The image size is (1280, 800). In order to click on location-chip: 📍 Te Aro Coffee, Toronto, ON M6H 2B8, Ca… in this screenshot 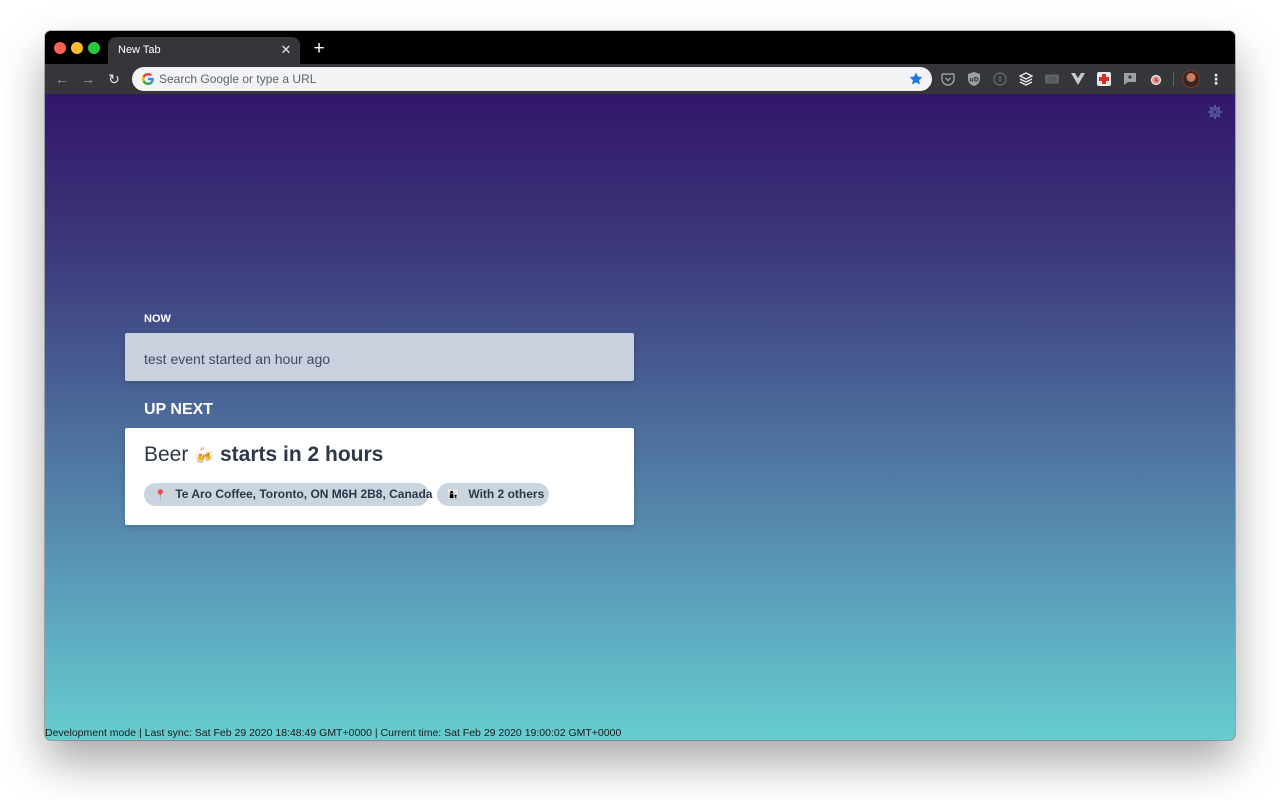, I will do `click(288, 494)`.